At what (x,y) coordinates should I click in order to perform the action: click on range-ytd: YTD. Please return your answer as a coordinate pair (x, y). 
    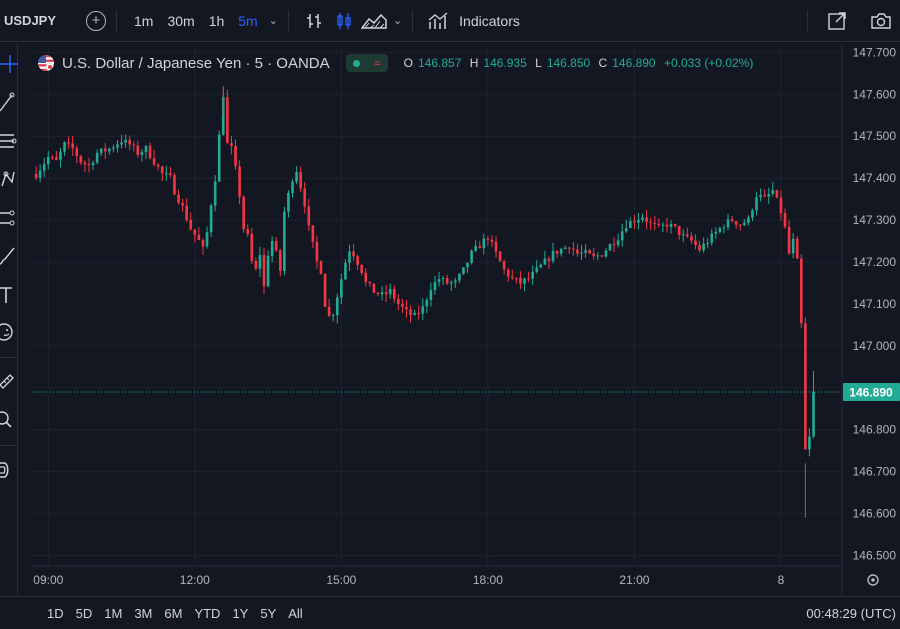
    Looking at the image, I should click on (207, 613).